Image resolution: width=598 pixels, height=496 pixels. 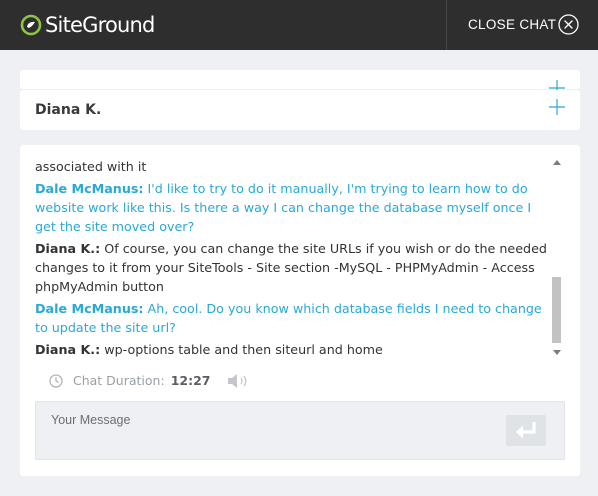 I want to click on scroll-up-arrow-icon, so click(x=557, y=162).